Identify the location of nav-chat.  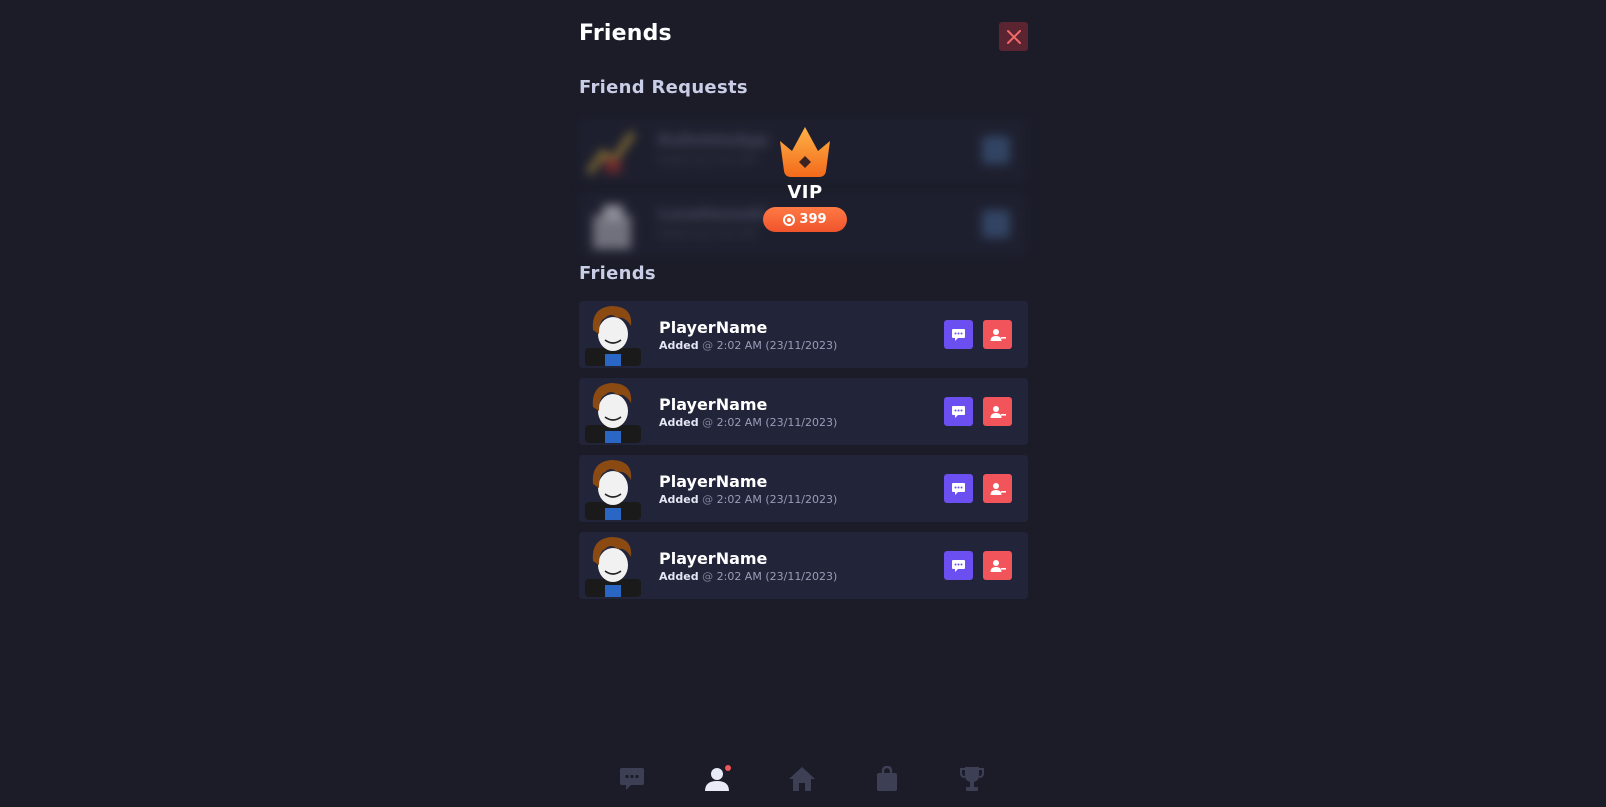
(632, 779).